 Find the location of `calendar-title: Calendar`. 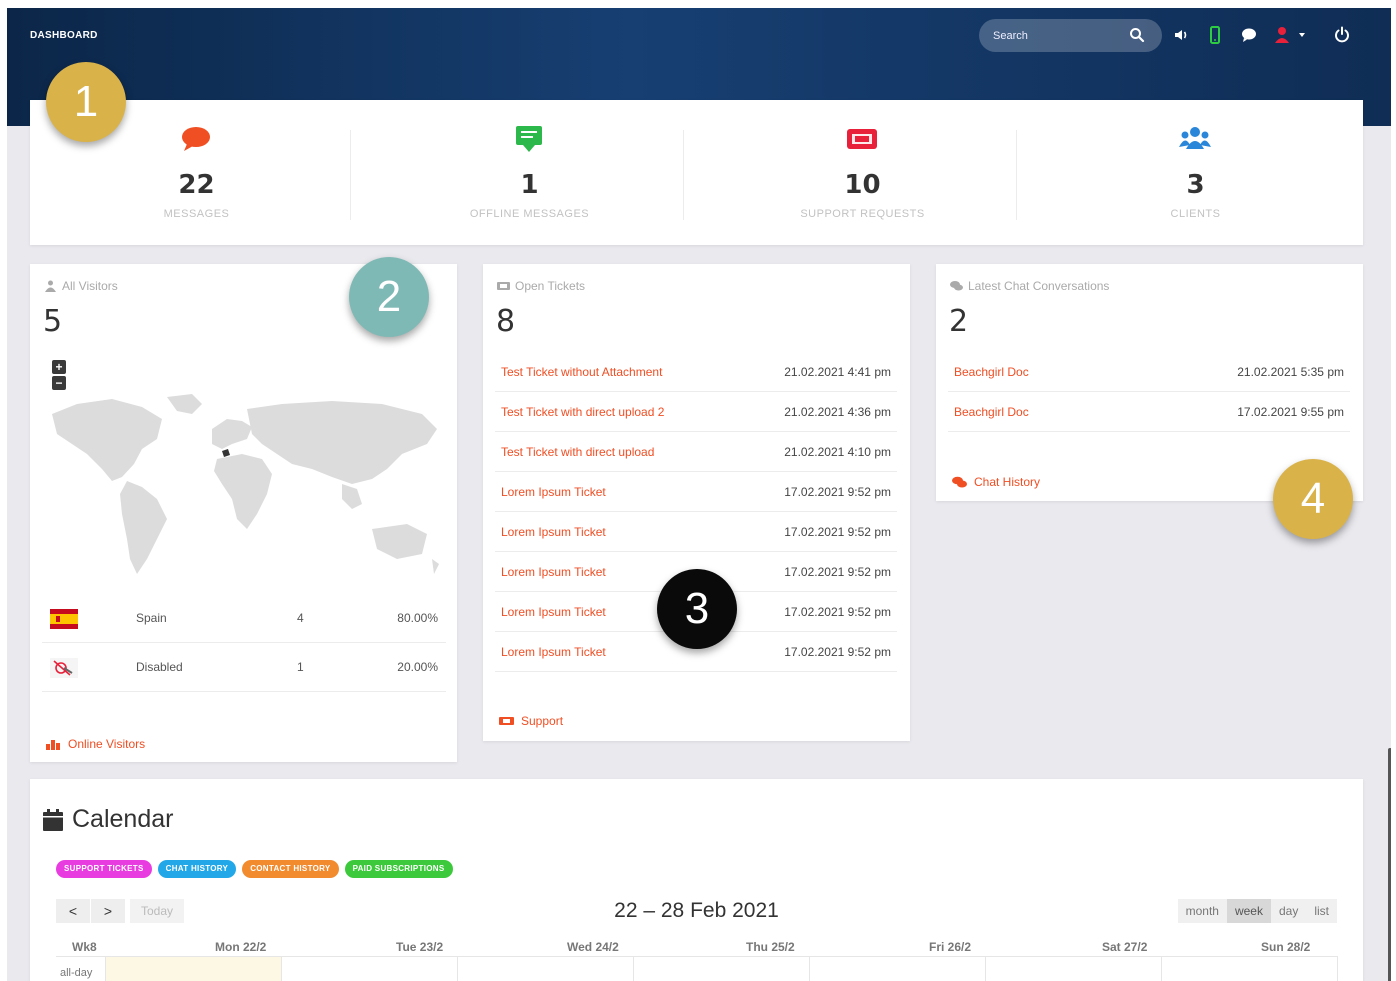

calendar-title: Calendar is located at coordinates (107, 819).